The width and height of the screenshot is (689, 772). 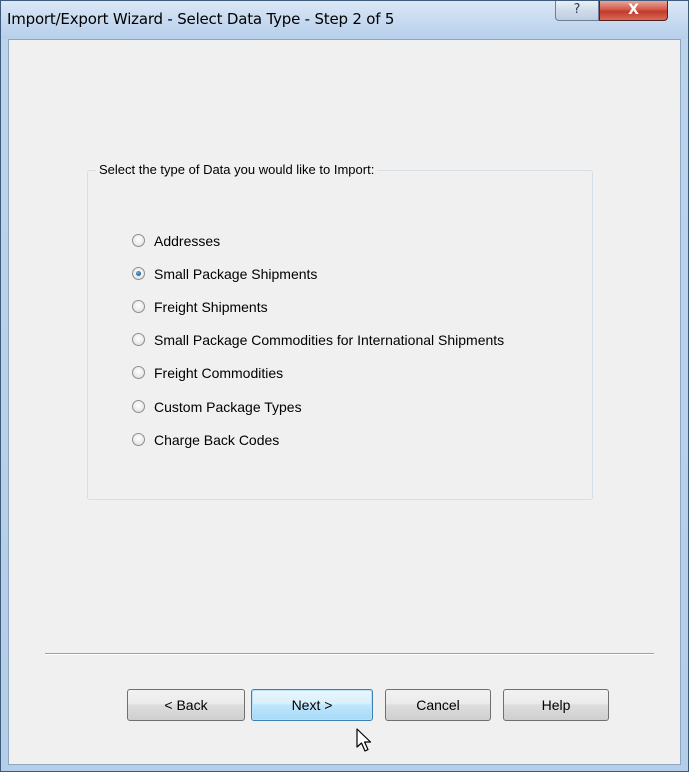 What do you see at coordinates (219, 373) in the screenshot?
I see `radio-label: Freight Commodities` at bounding box center [219, 373].